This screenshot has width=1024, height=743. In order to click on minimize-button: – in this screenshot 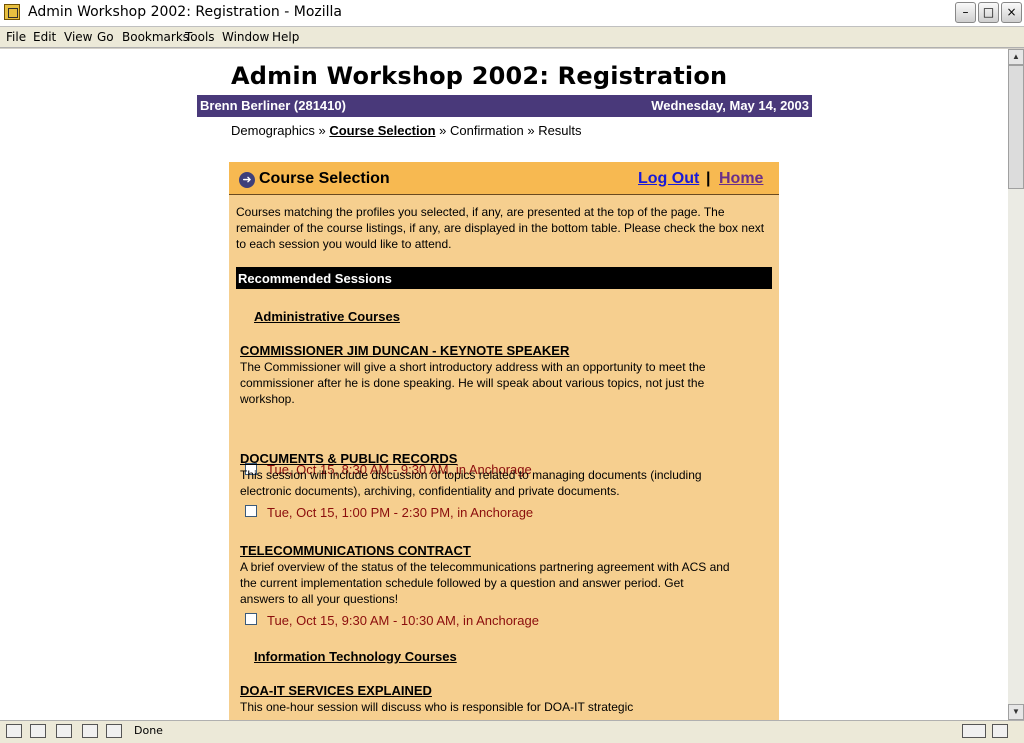, I will do `click(965, 12)`.